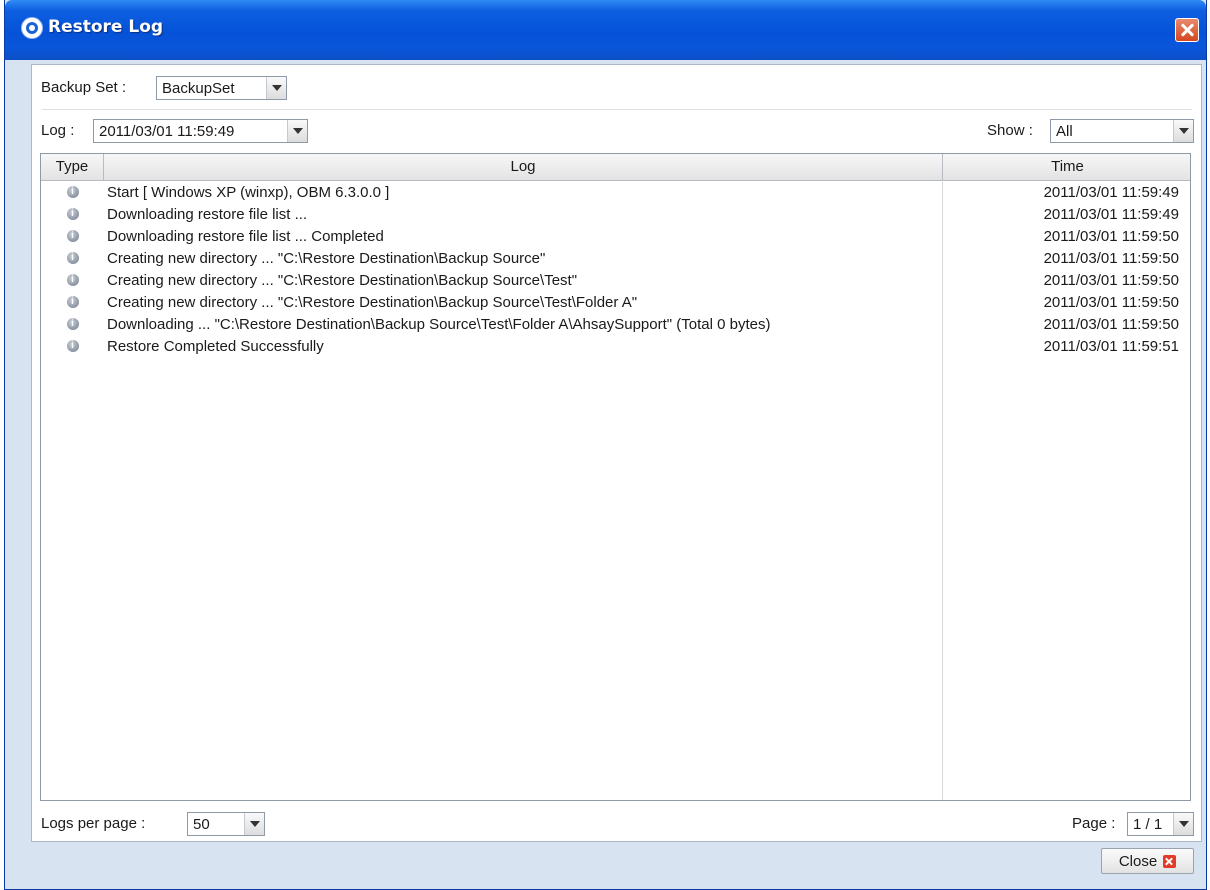  Describe the element at coordinates (1066, 167) in the screenshot. I see `column-header-time: Time` at that location.